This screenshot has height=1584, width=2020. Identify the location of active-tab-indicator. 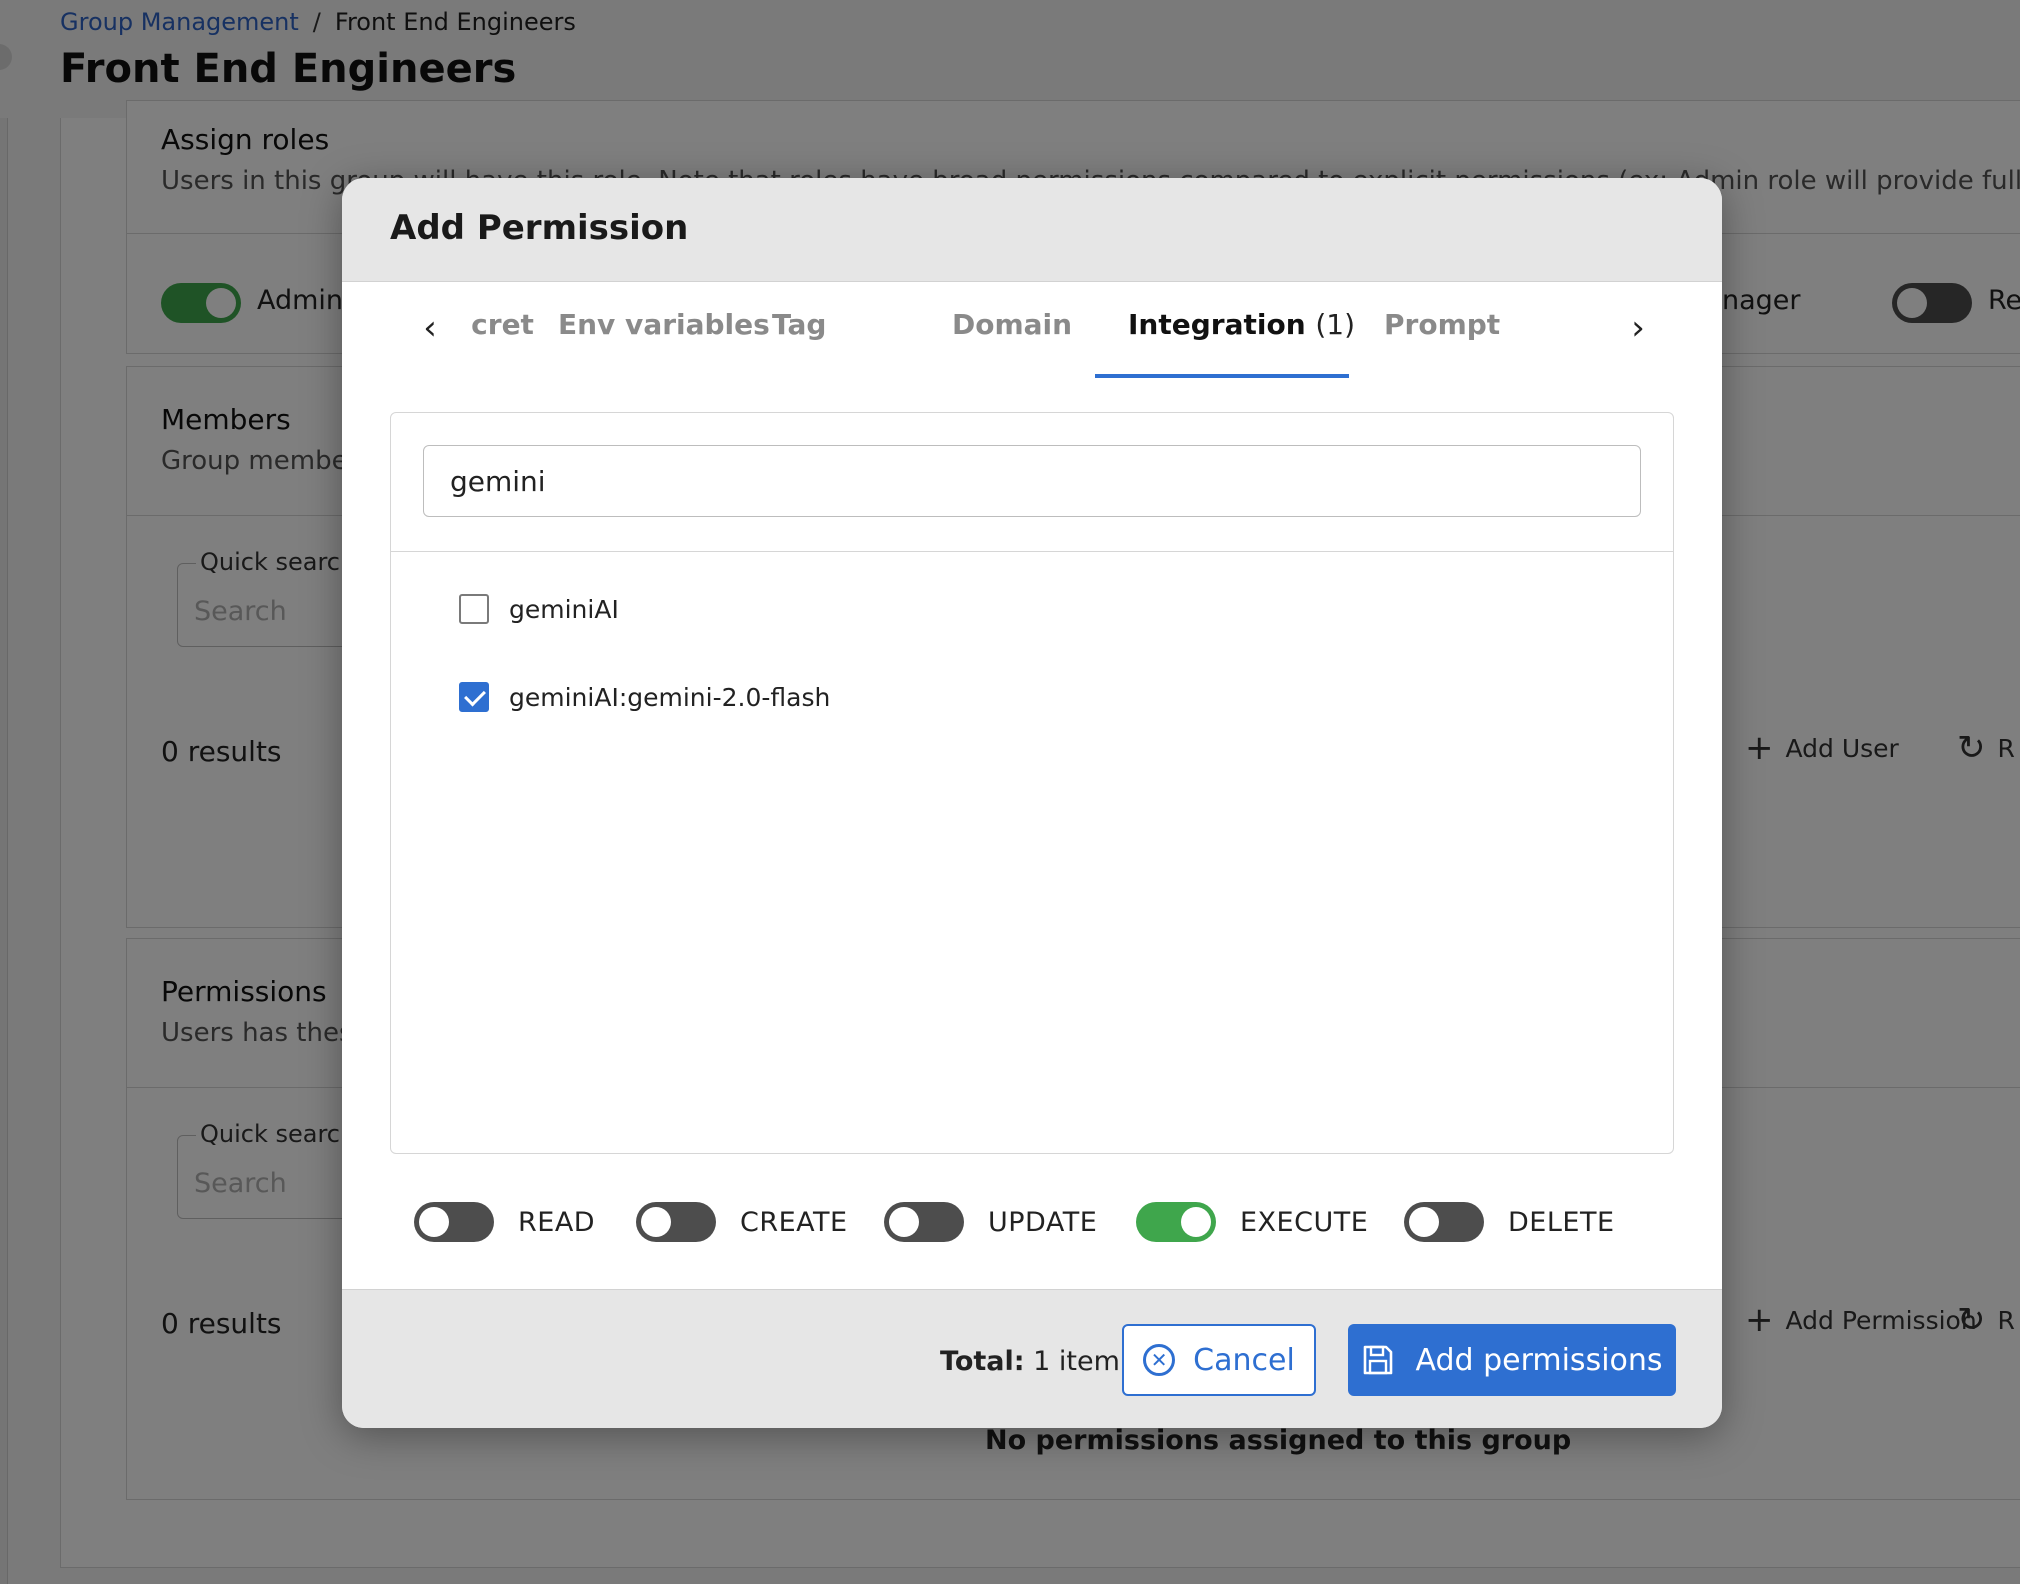
(1222, 376).